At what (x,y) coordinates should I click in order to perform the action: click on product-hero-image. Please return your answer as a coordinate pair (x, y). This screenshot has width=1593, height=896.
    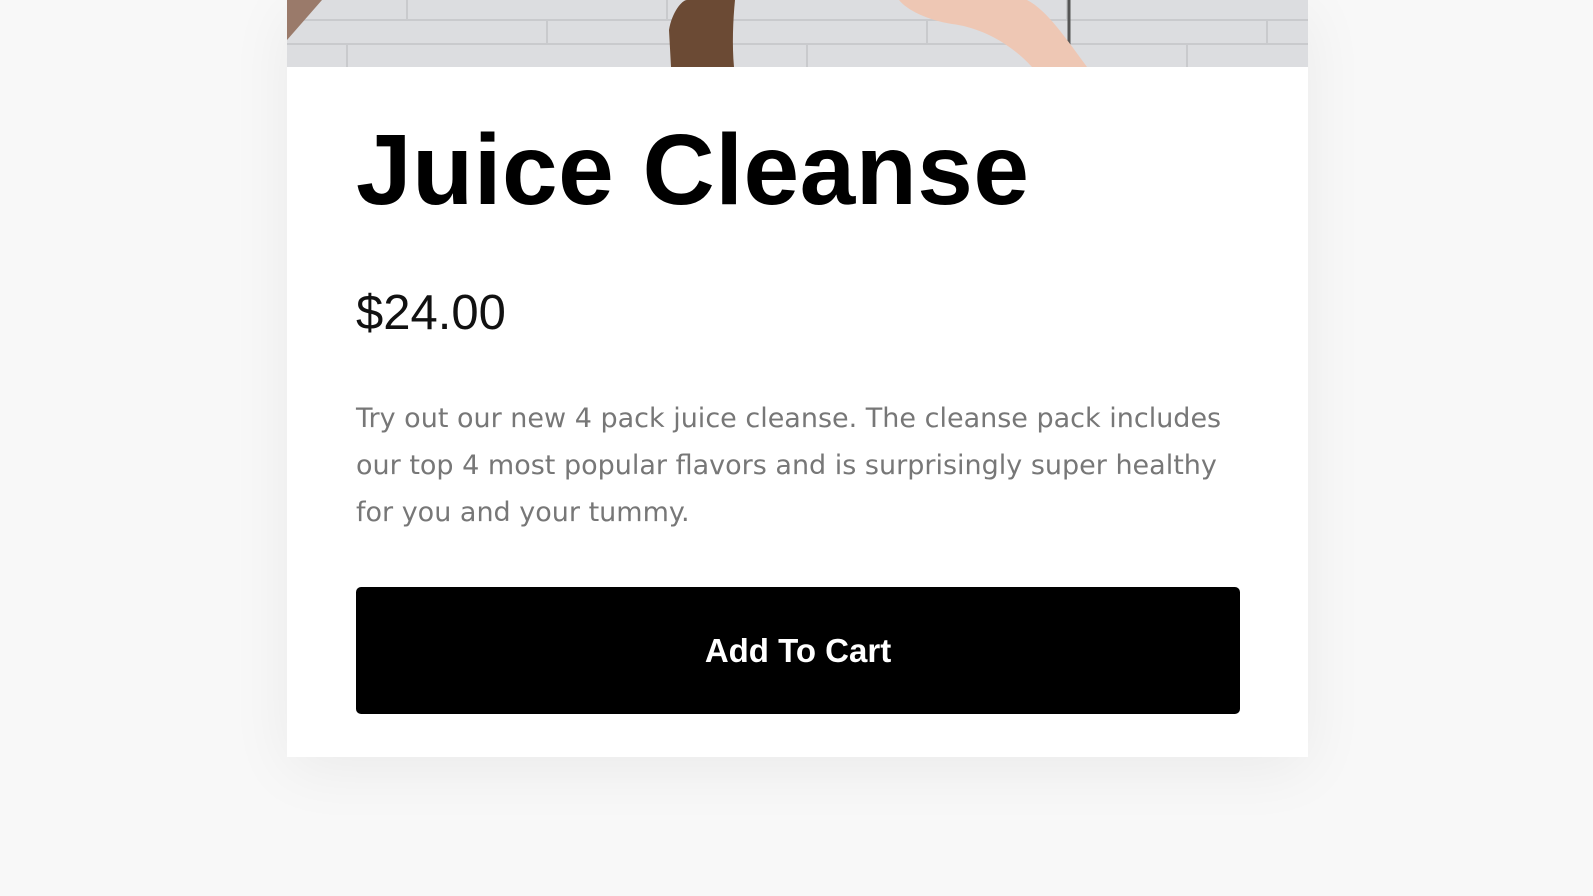
    Looking at the image, I should click on (797, 33).